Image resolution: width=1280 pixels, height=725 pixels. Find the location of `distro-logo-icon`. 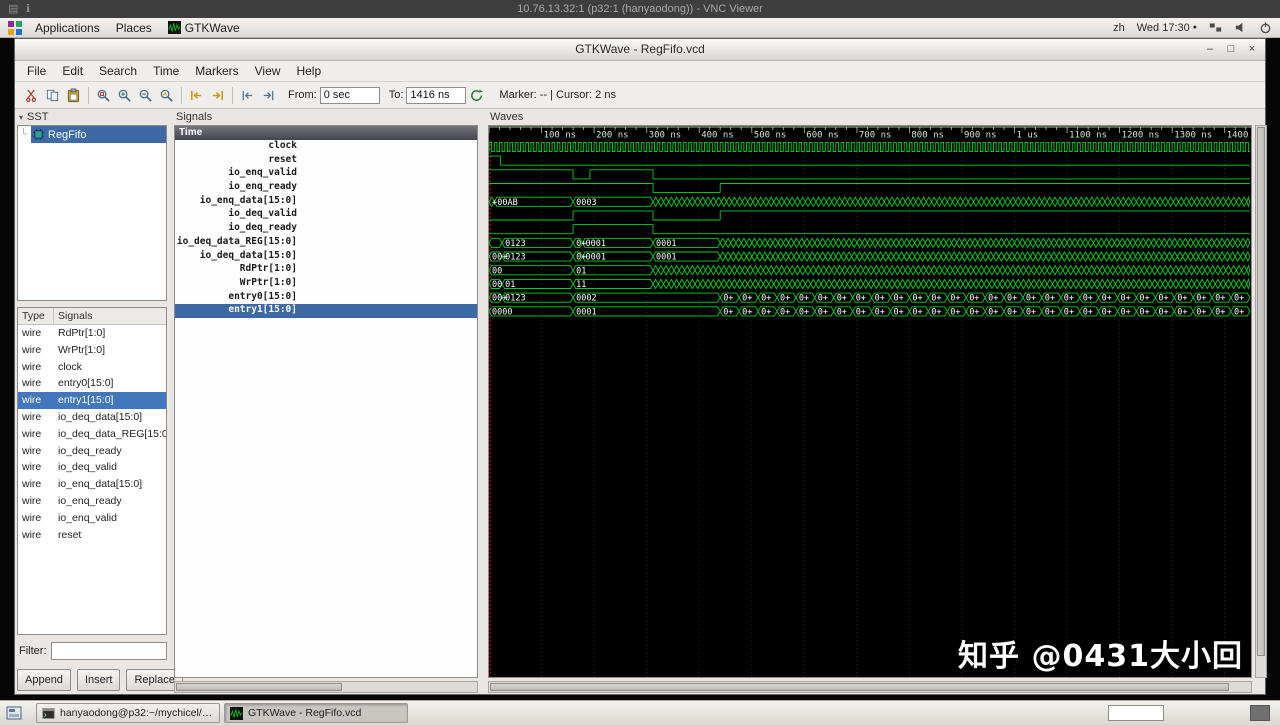

distro-logo-icon is located at coordinates (15, 27).